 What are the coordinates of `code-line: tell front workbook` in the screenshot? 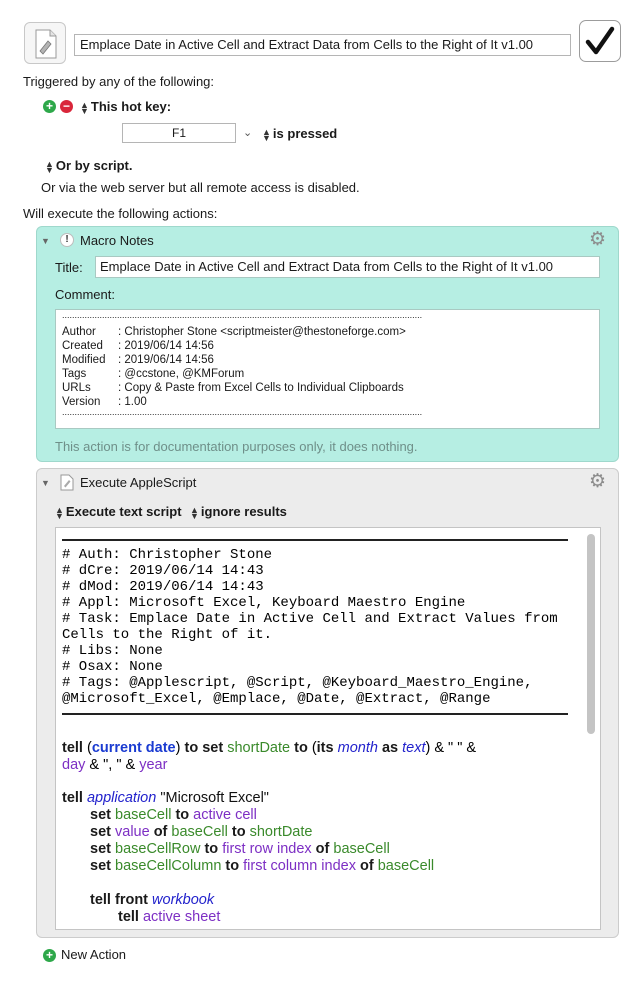 It's located at (152, 900).